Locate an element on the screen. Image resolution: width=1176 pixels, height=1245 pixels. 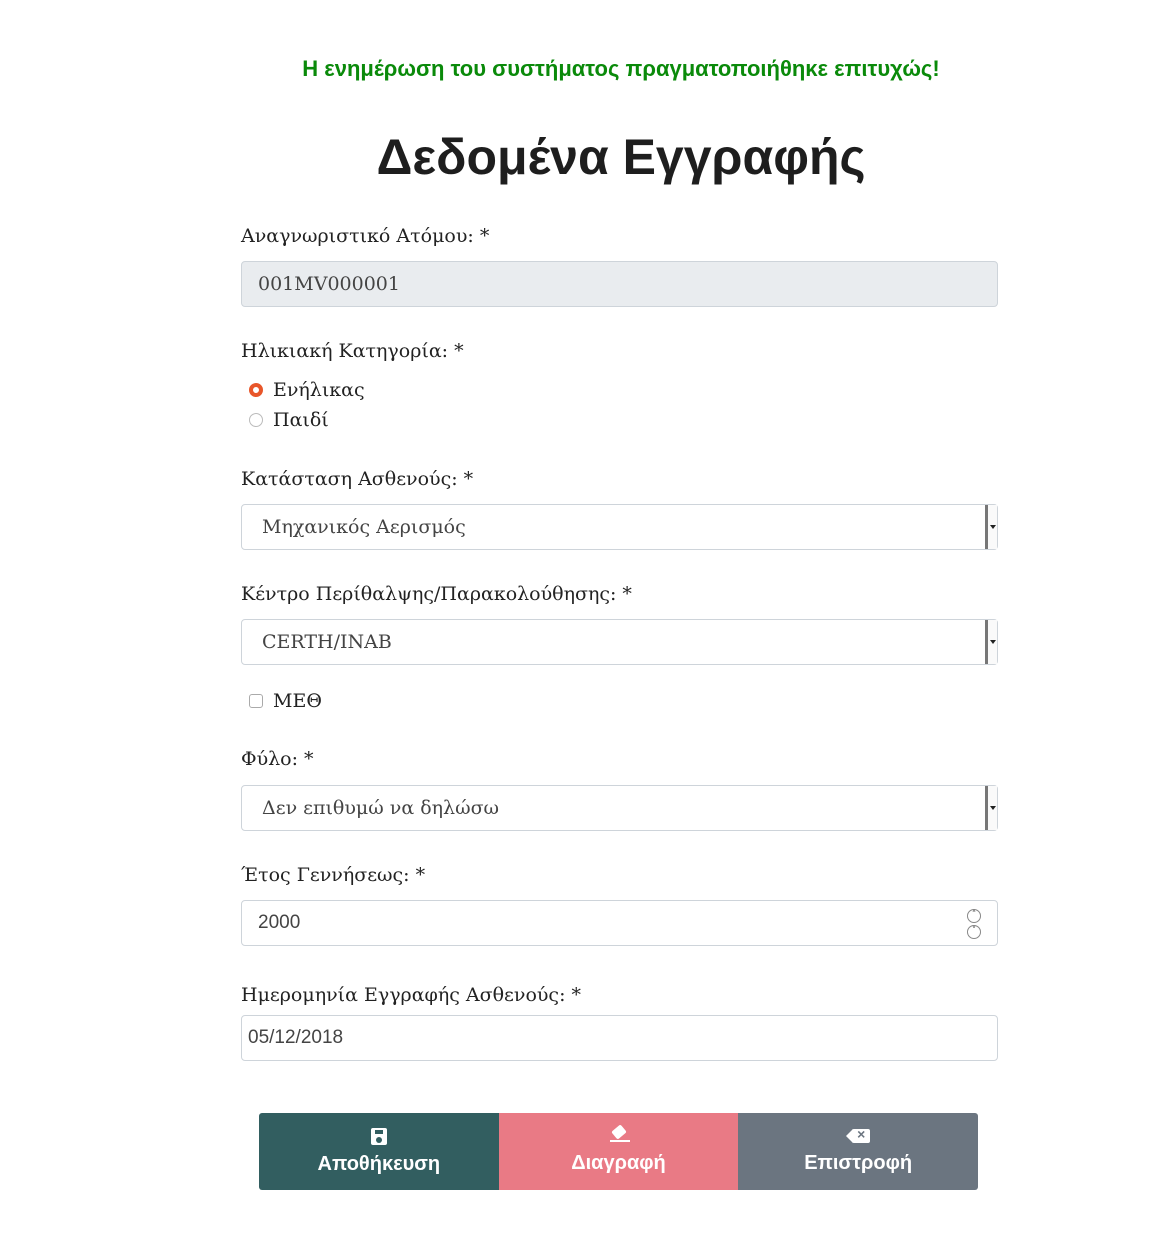
delete-button-label: Διαγραφή is located at coordinates (618, 1162).